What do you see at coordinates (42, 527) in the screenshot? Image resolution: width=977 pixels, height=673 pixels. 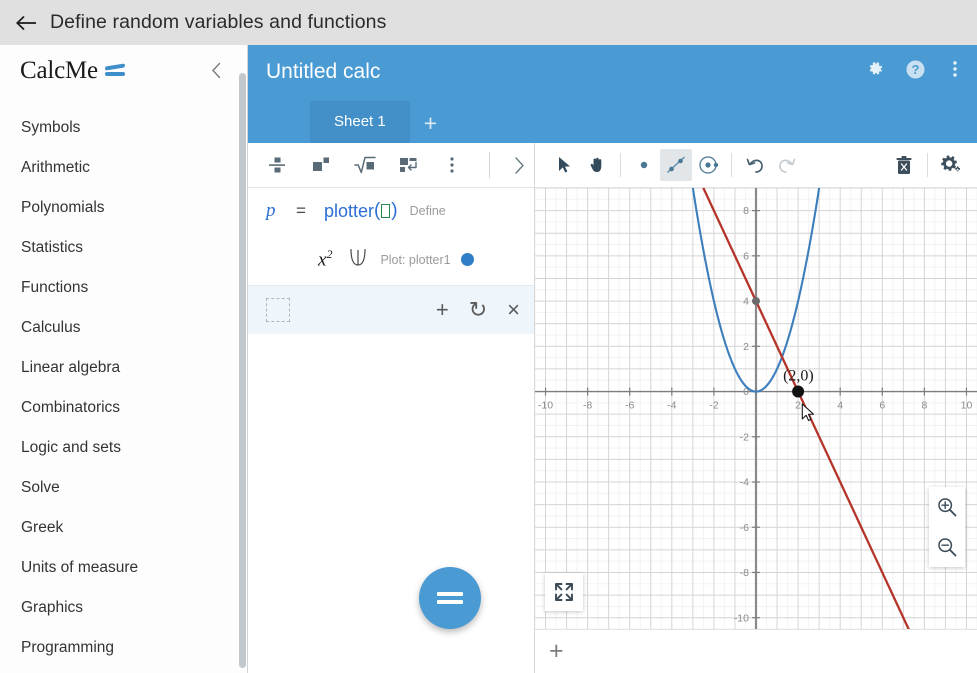 I see `sidebar-item-label: Greek` at bounding box center [42, 527].